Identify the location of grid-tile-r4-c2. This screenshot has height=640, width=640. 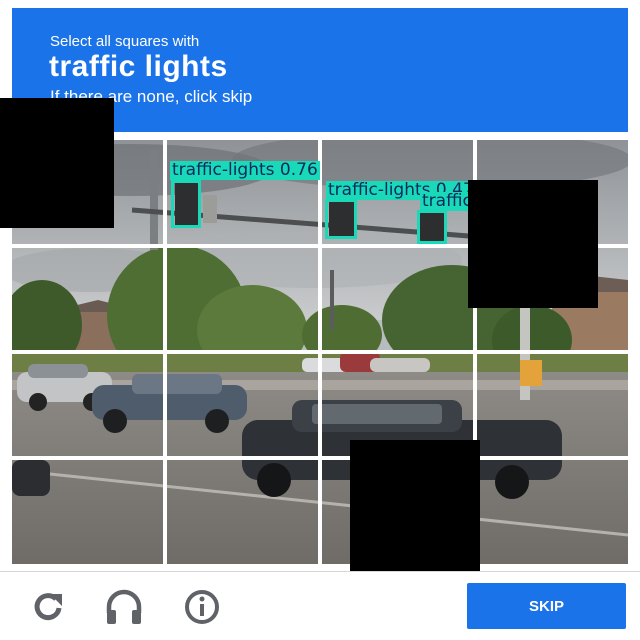
(242, 512).